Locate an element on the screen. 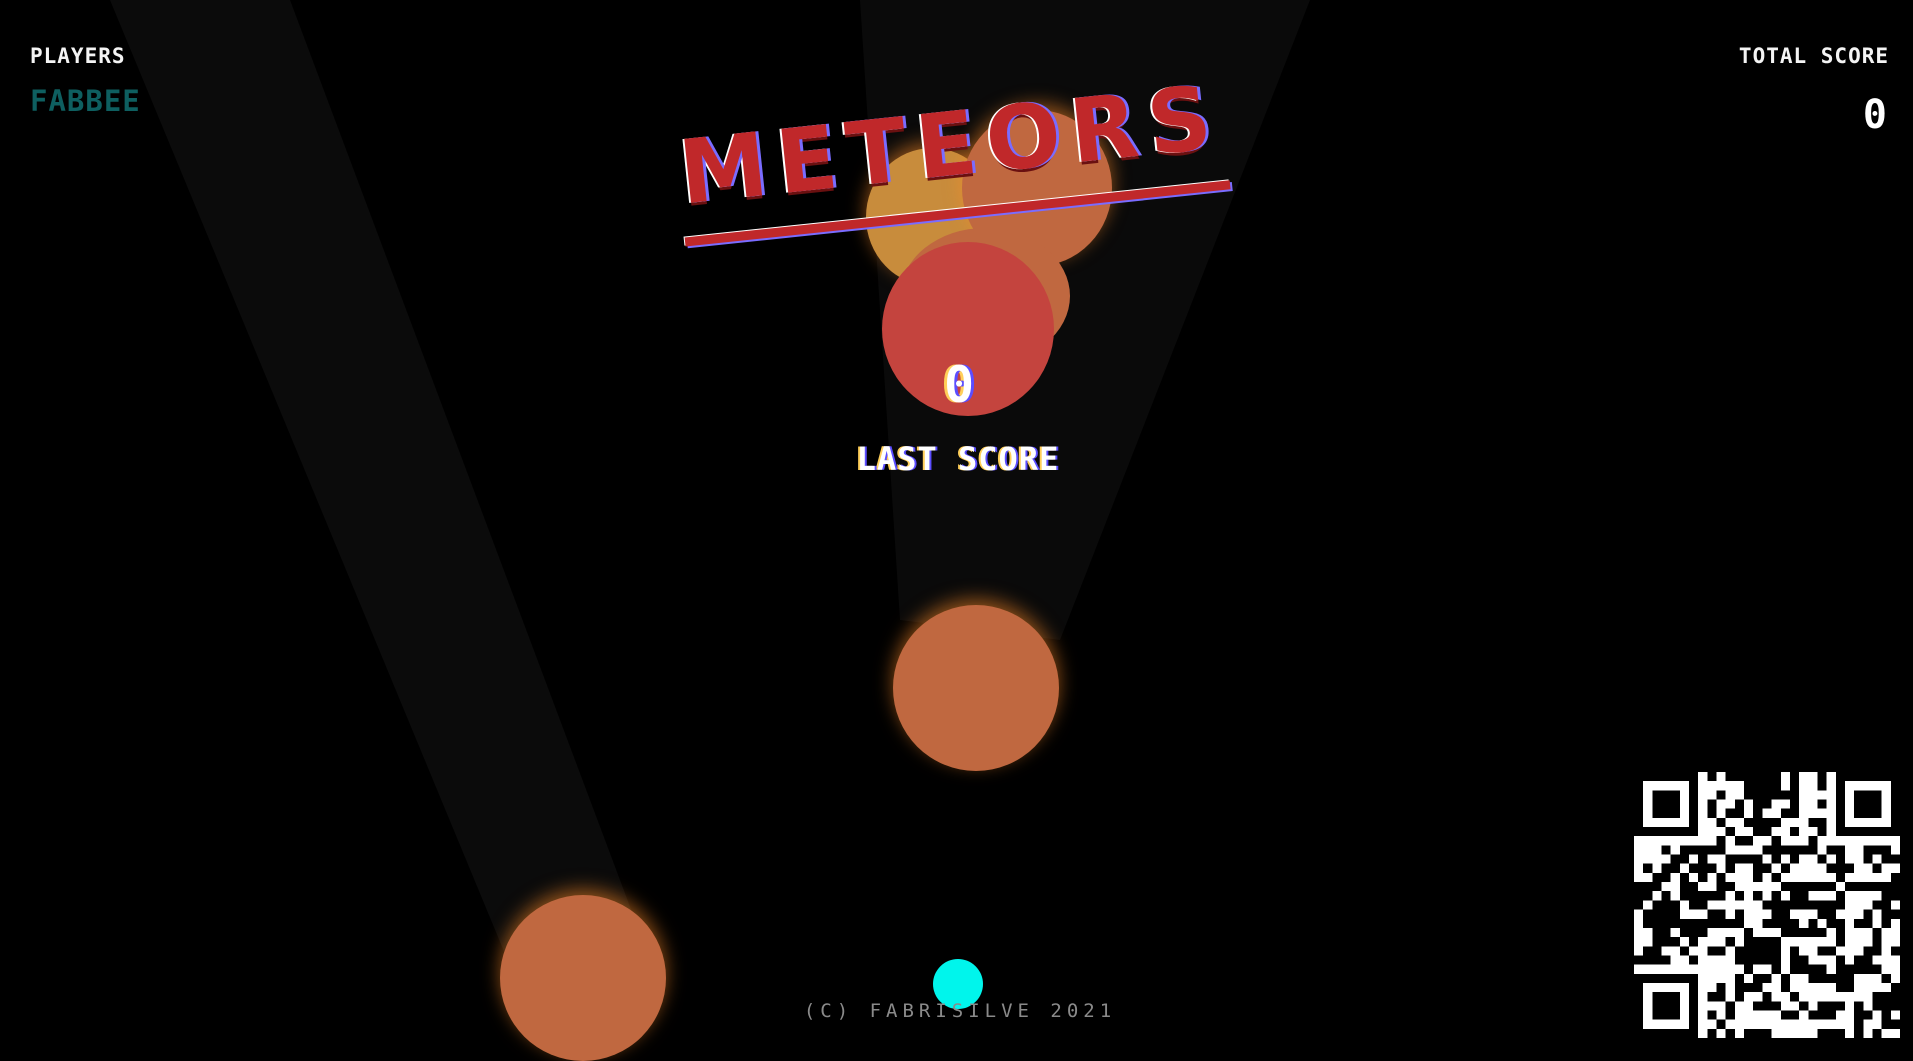 The image size is (1913, 1061). meteor-bottom-left is located at coordinates (583, 978).